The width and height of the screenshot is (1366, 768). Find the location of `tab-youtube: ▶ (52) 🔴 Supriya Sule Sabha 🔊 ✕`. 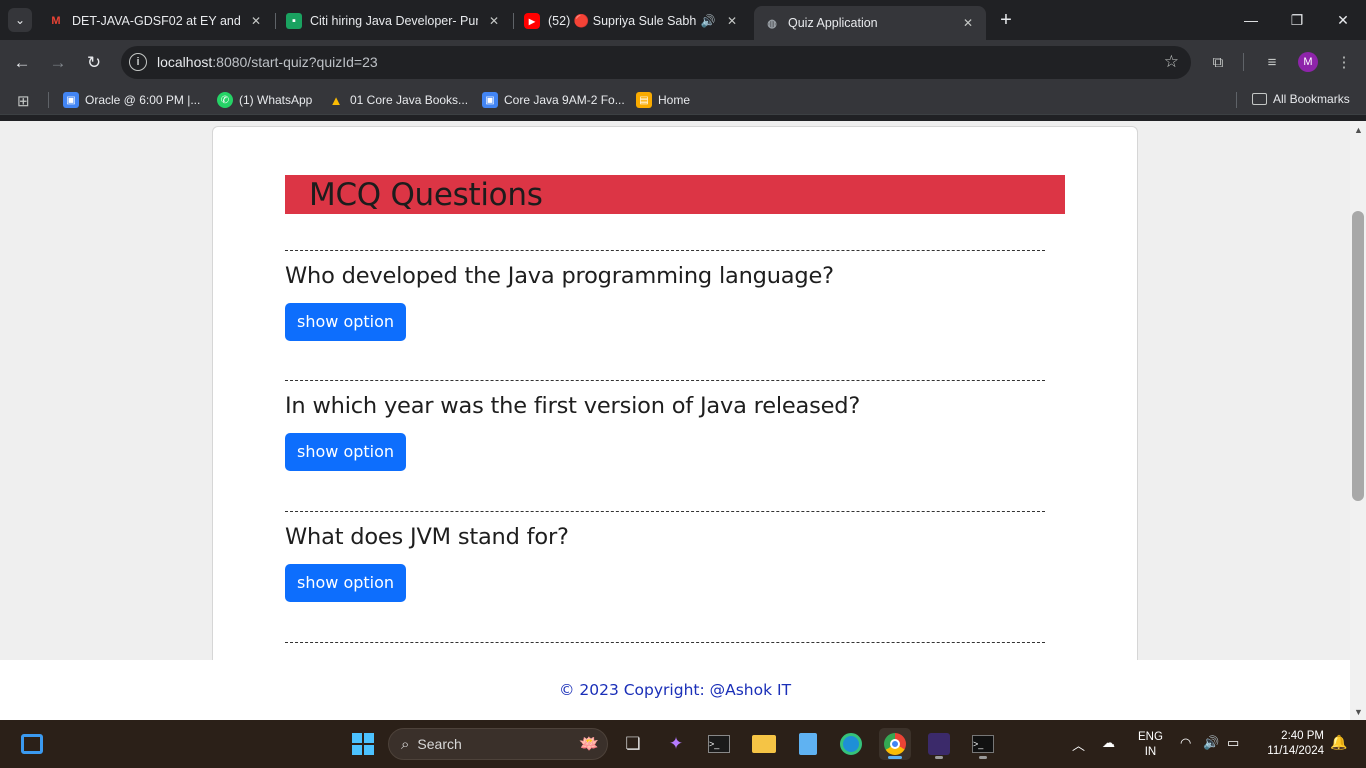

tab-youtube: ▶ (52) 🔴 Supriya Sule Sabha 🔊 ✕ is located at coordinates (632, 21).